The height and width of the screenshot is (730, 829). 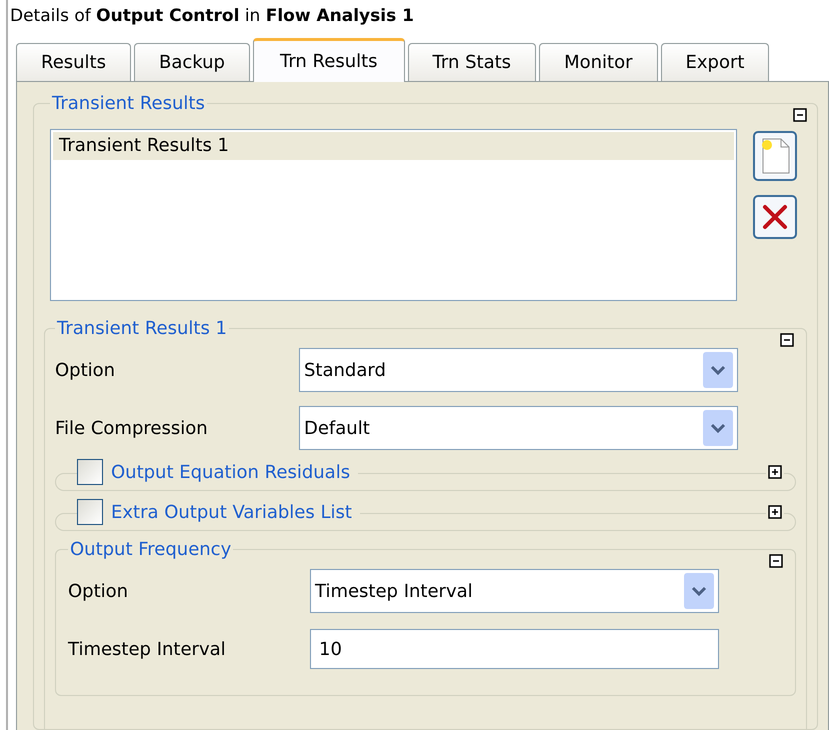 What do you see at coordinates (192, 62) in the screenshot?
I see `tab: Backup` at bounding box center [192, 62].